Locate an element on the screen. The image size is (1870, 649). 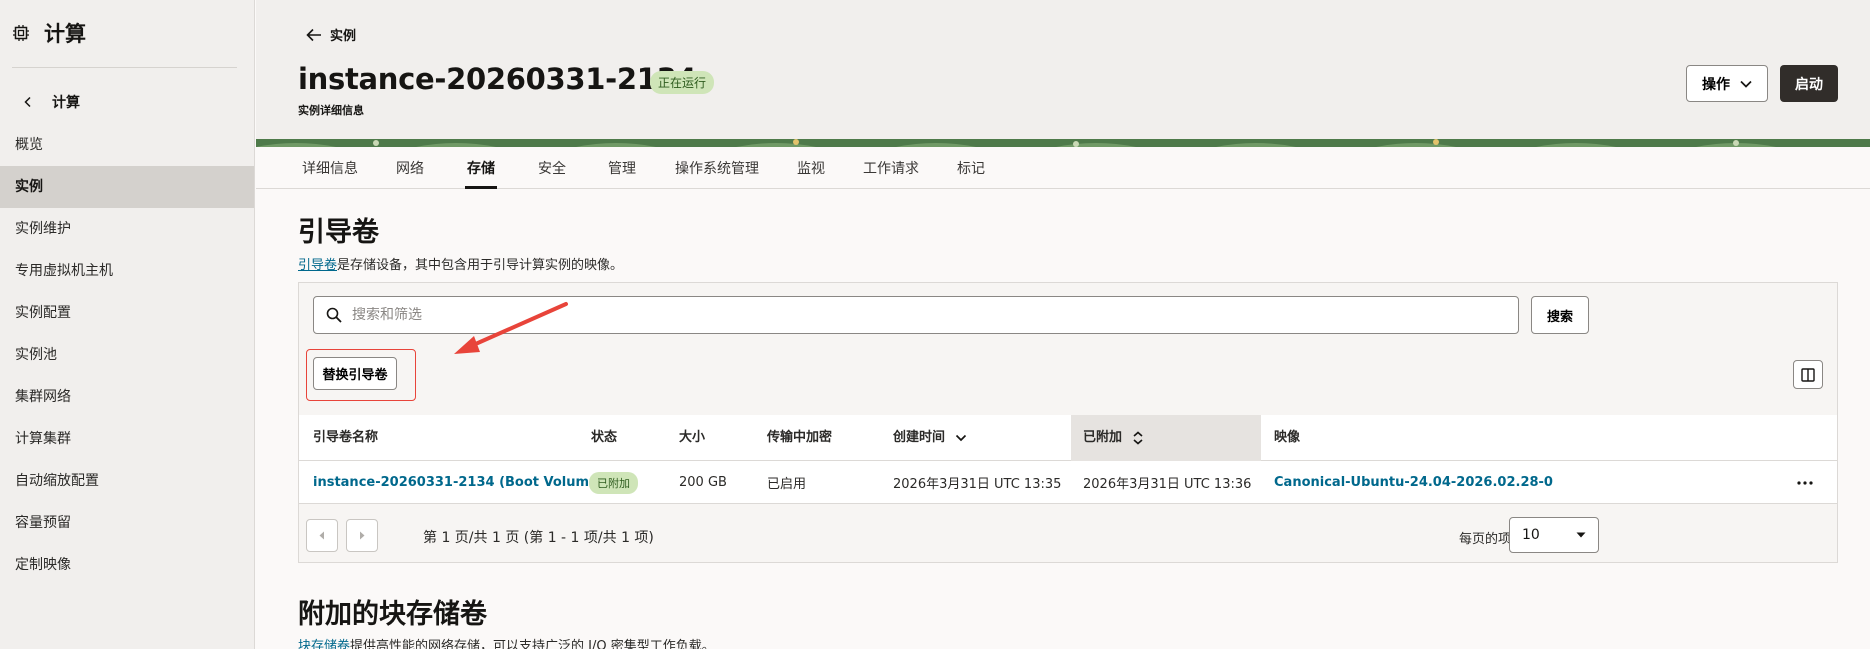
col-size-label: 大小 is located at coordinates (692, 437).